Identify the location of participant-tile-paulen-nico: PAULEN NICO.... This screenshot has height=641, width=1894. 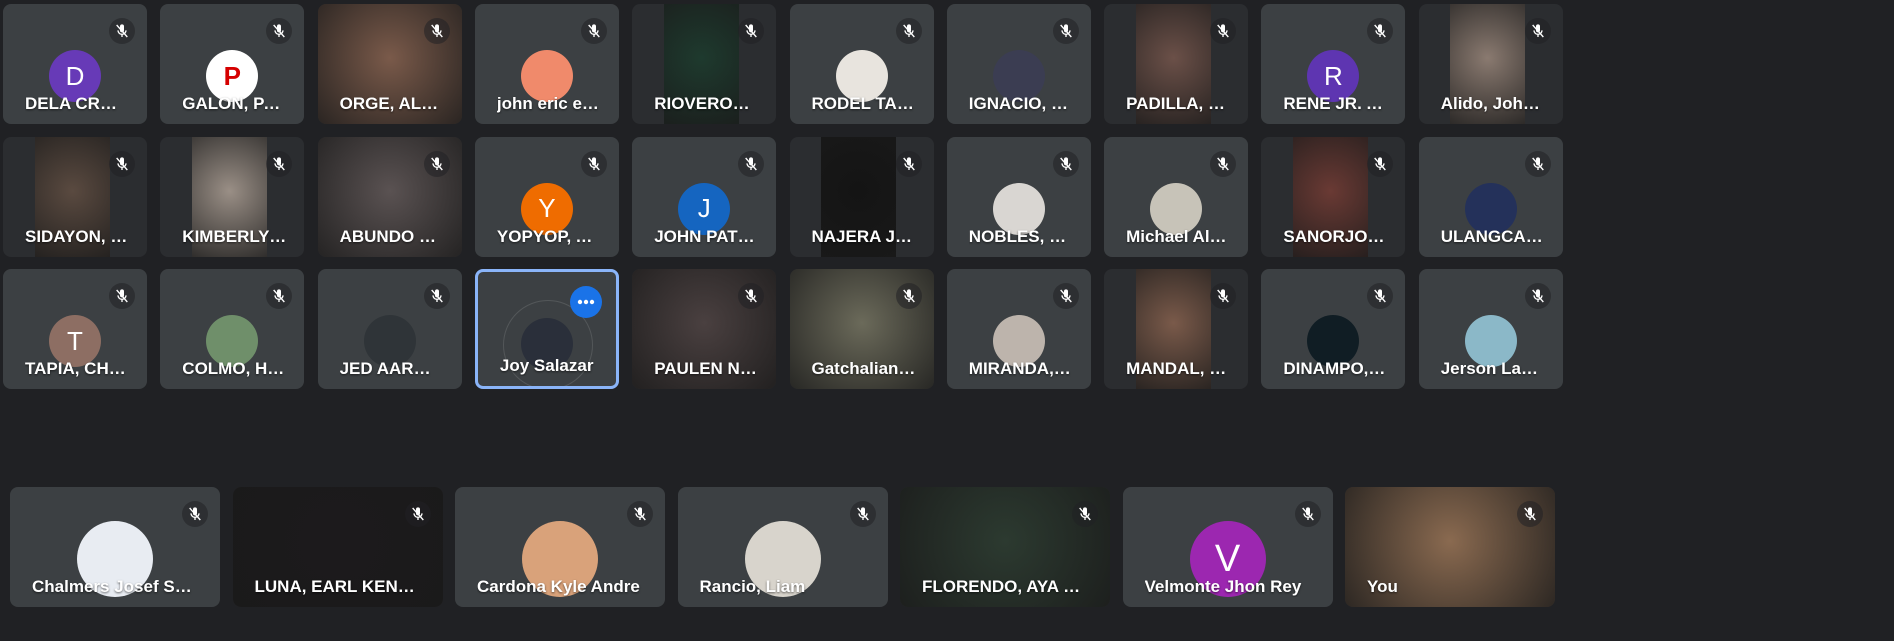
(704, 329).